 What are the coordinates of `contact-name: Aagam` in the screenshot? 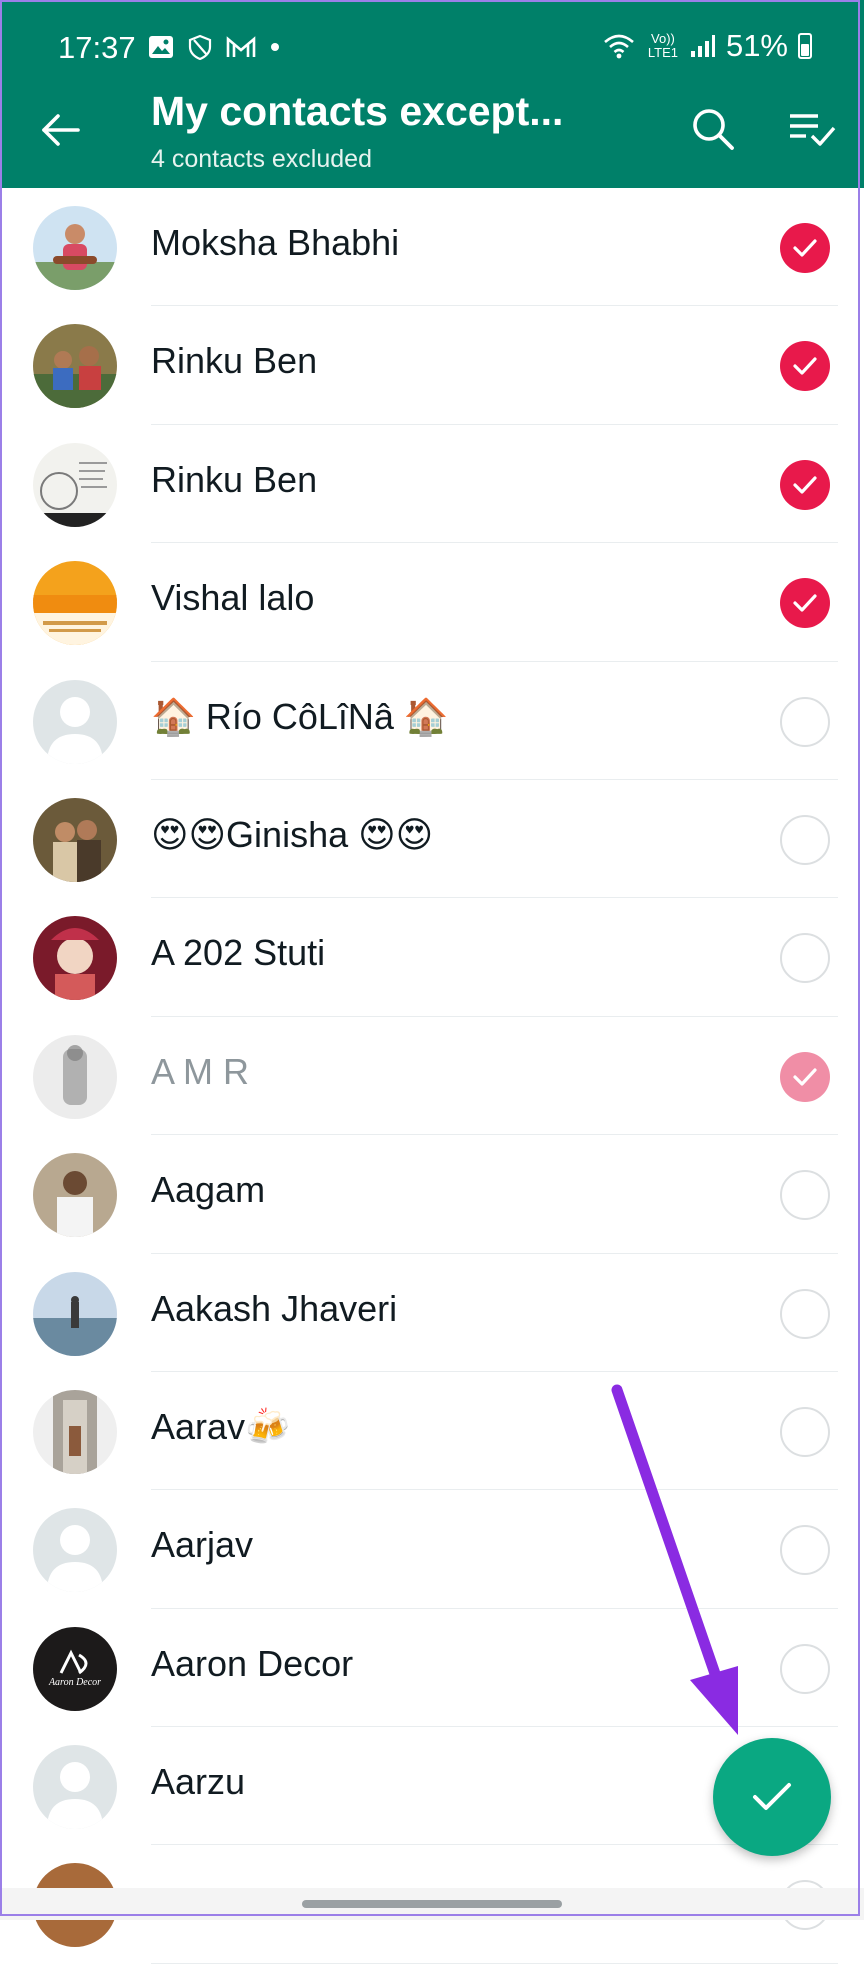 It's located at (208, 1190).